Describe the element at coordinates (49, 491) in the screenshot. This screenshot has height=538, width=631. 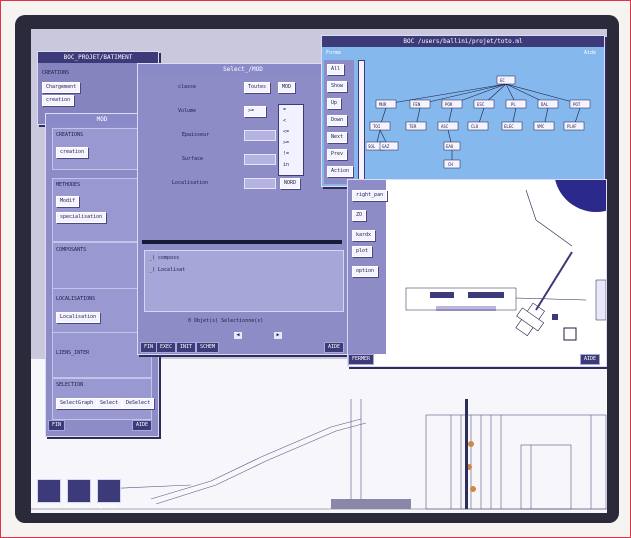
I see `console-icon` at that location.